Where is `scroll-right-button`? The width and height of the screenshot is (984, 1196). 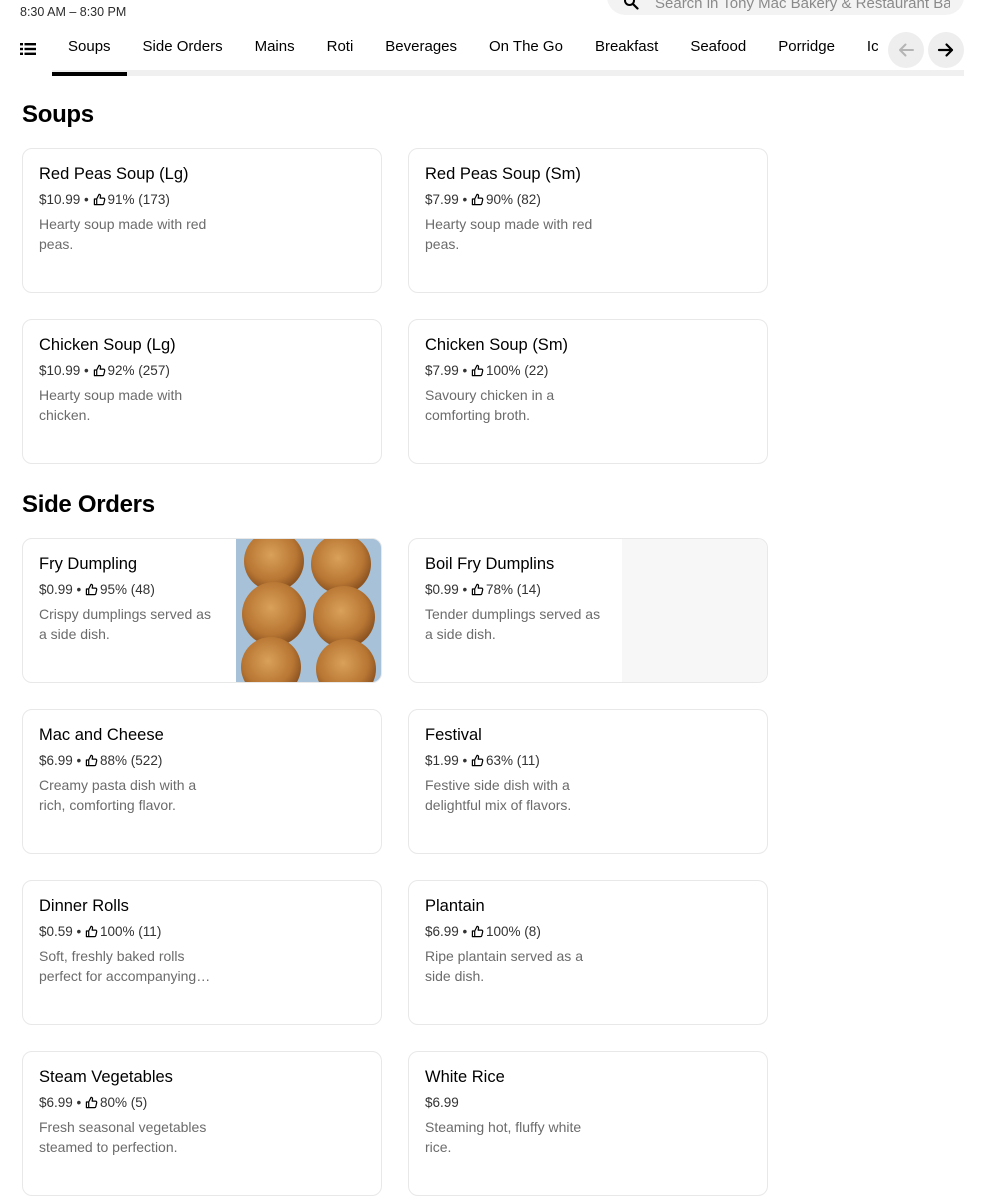
scroll-right-button is located at coordinates (946, 50).